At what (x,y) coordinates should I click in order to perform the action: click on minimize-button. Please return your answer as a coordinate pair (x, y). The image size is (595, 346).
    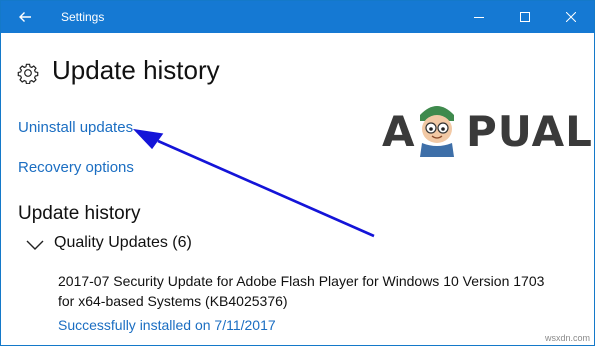
    Looking at the image, I should click on (479, 17).